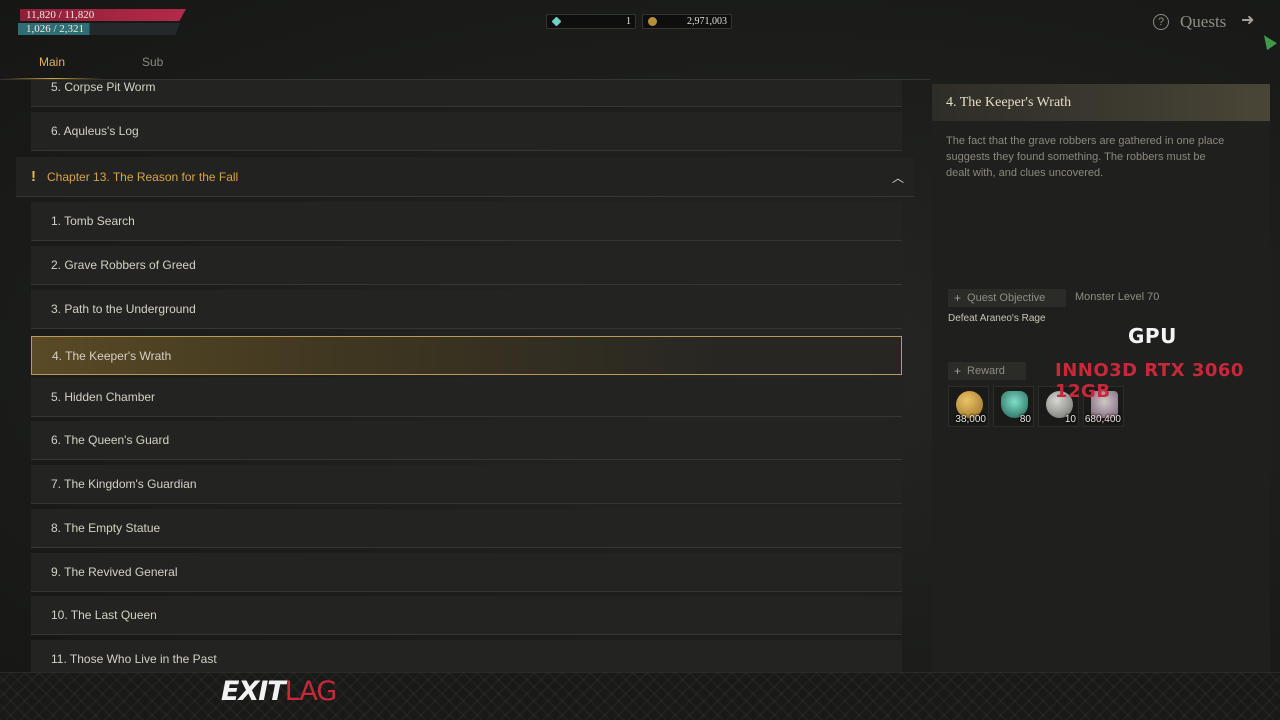 The image size is (1280, 720). Describe the element at coordinates (640, 64) in the screenshot. I see `quest-tabs: Main Sub` at that location.